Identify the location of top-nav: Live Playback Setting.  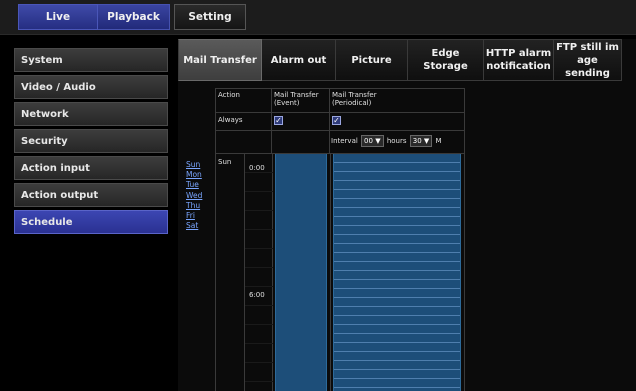
(132, 17).